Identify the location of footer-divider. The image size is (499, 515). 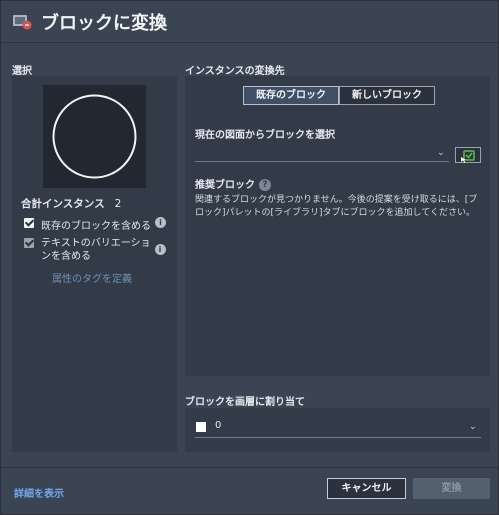
(249, 467).